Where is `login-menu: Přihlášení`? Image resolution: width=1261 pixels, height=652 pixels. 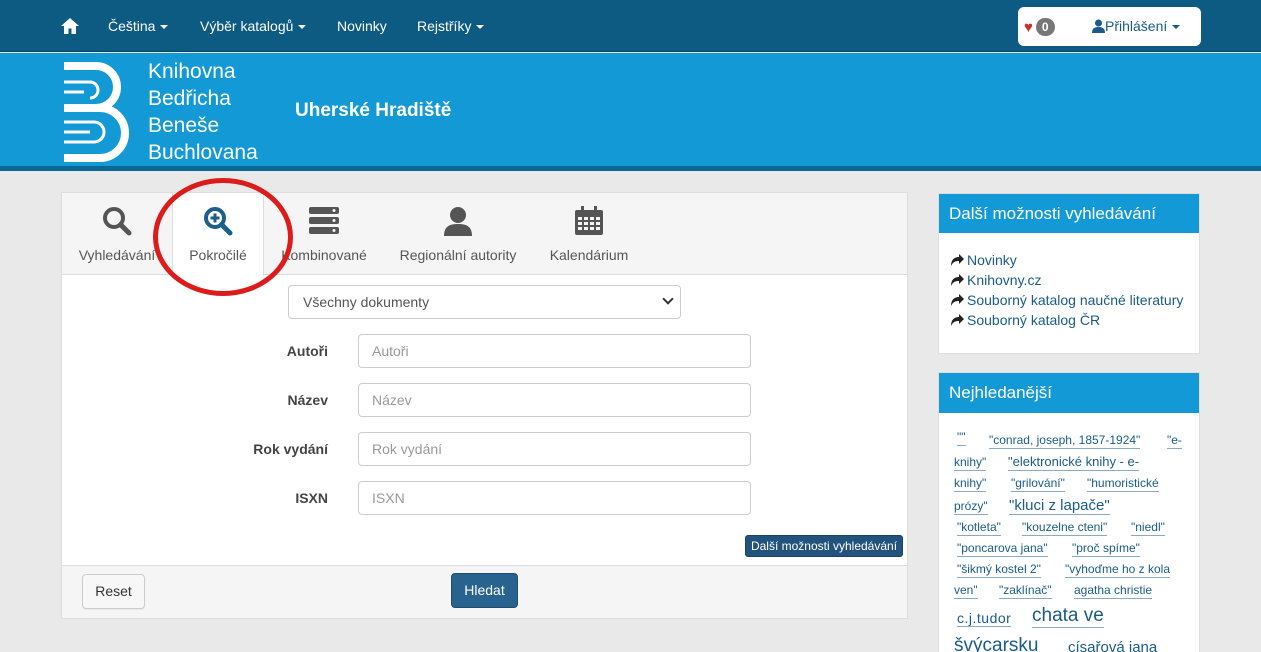
login-menu: Přihlášení is located at coordinates (1136, 26).